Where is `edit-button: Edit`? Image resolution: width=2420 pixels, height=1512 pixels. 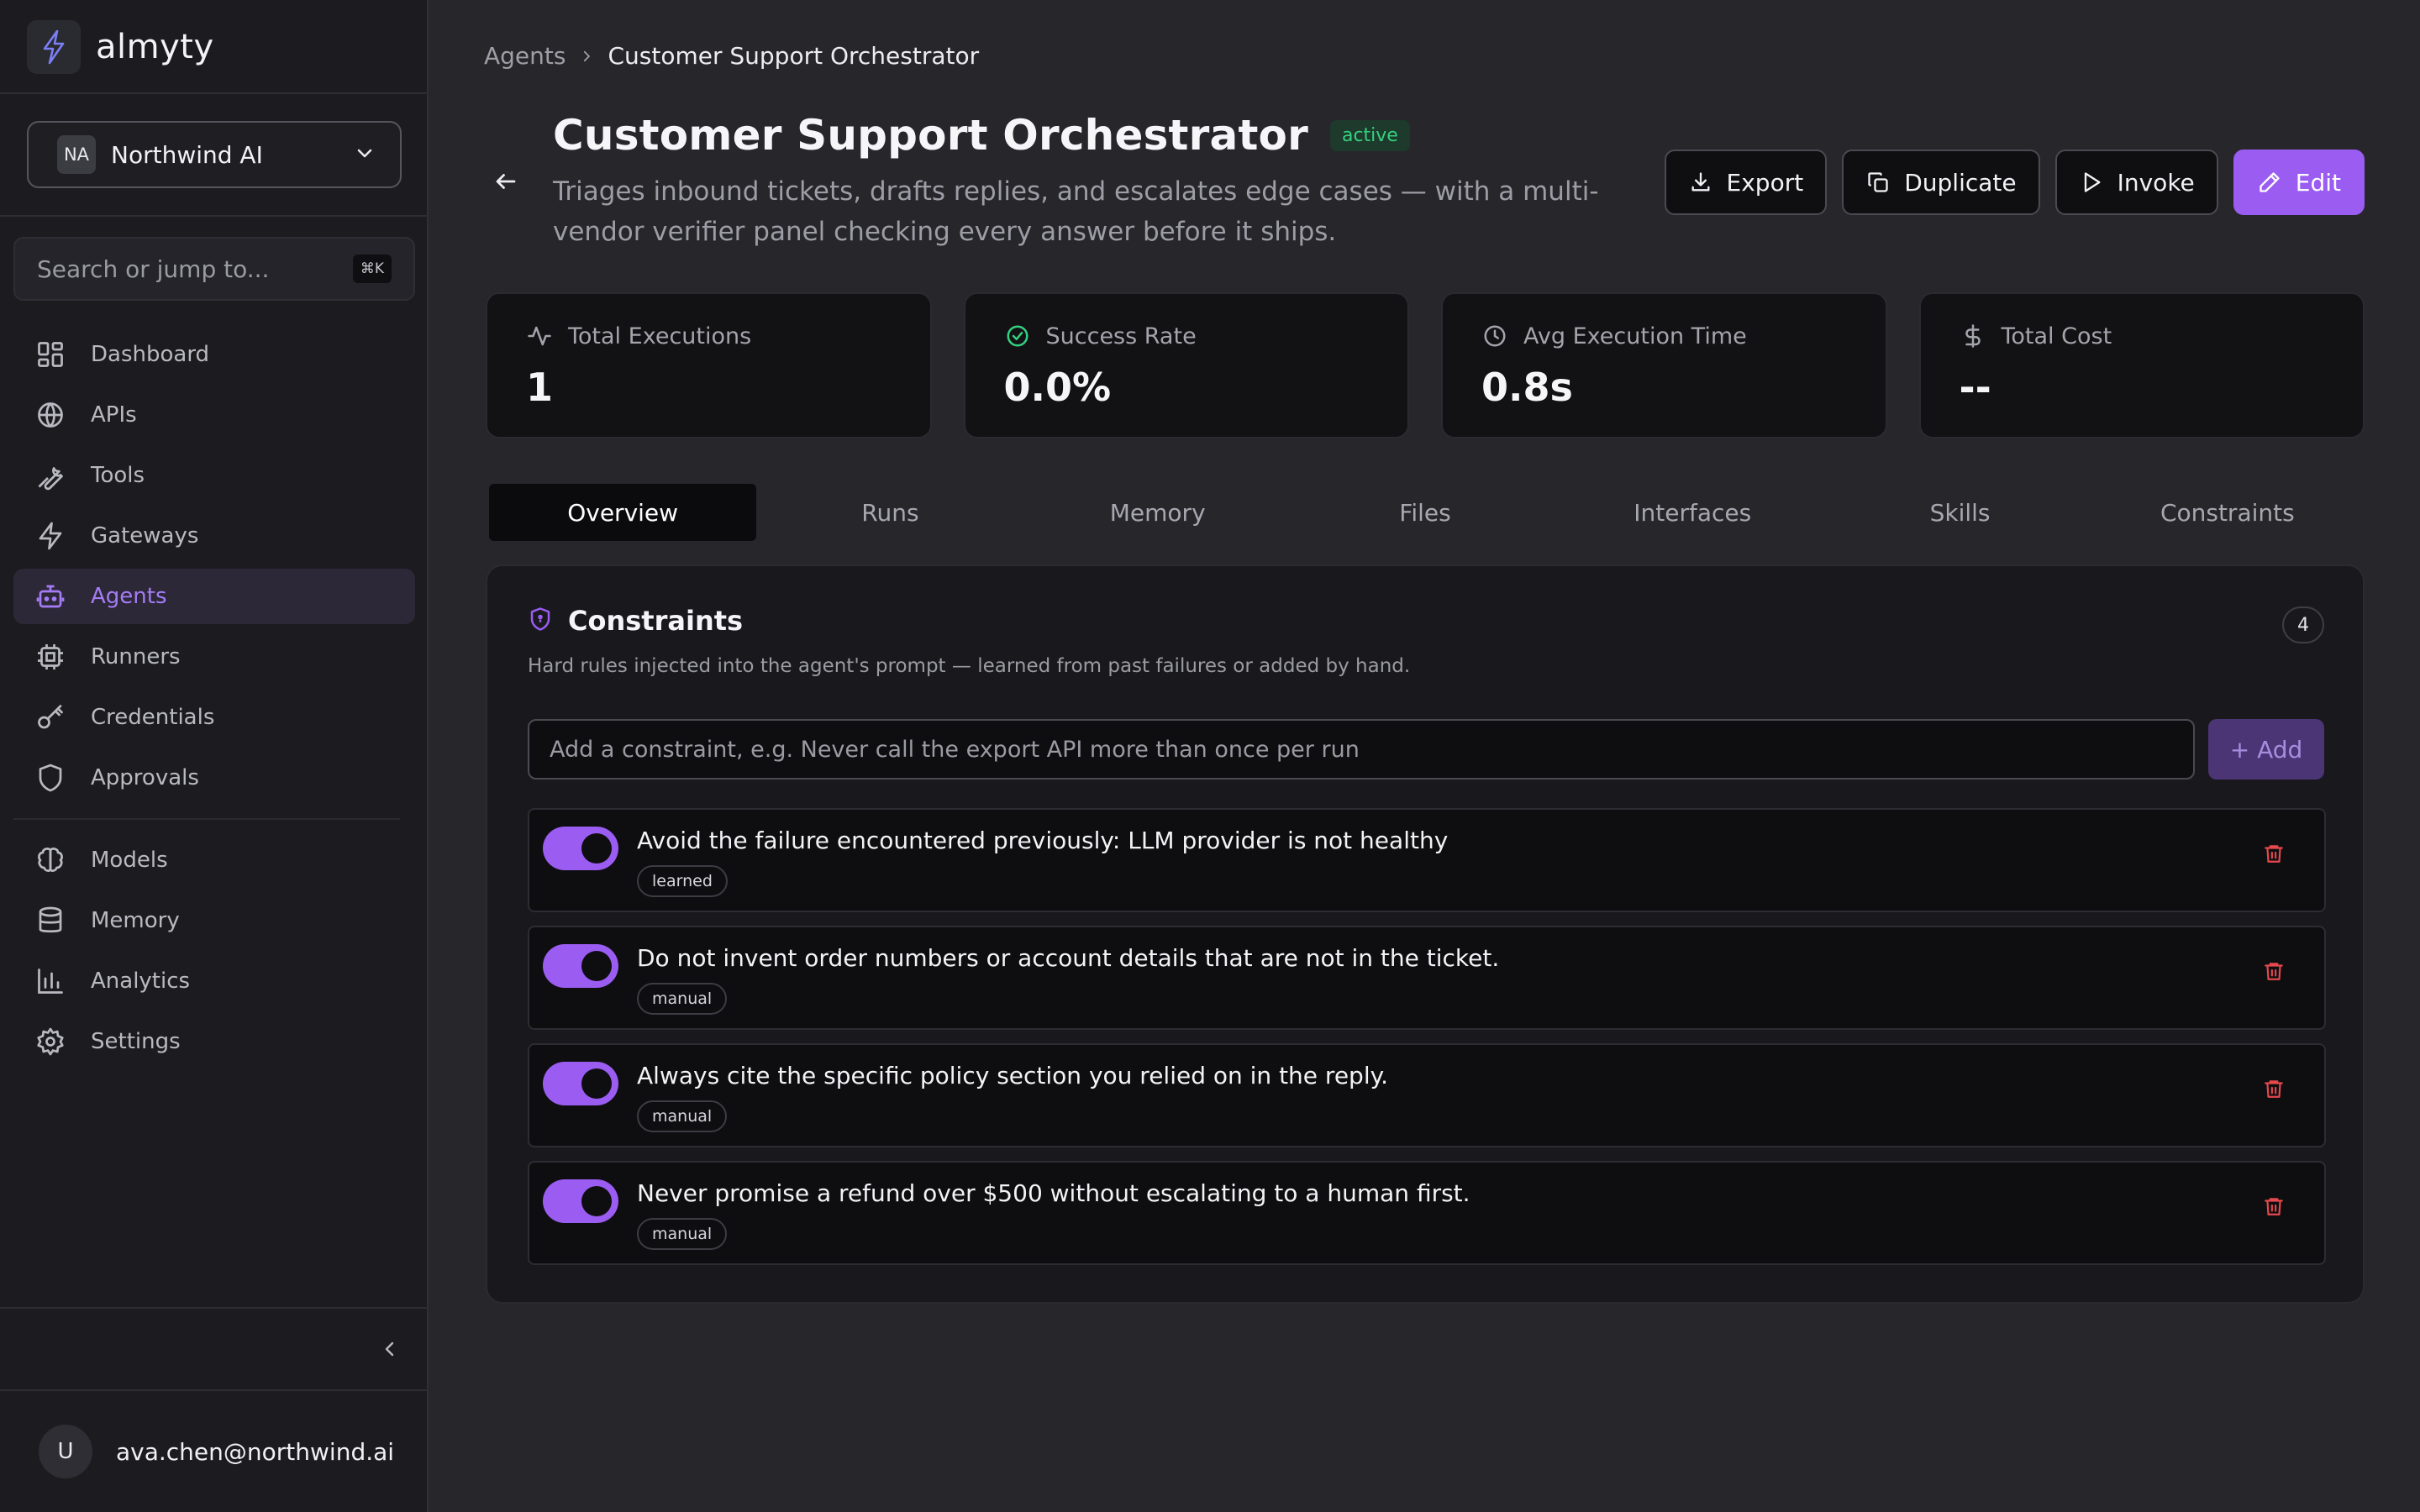
edit-button: Edit is located at coordinates (2299, 182).